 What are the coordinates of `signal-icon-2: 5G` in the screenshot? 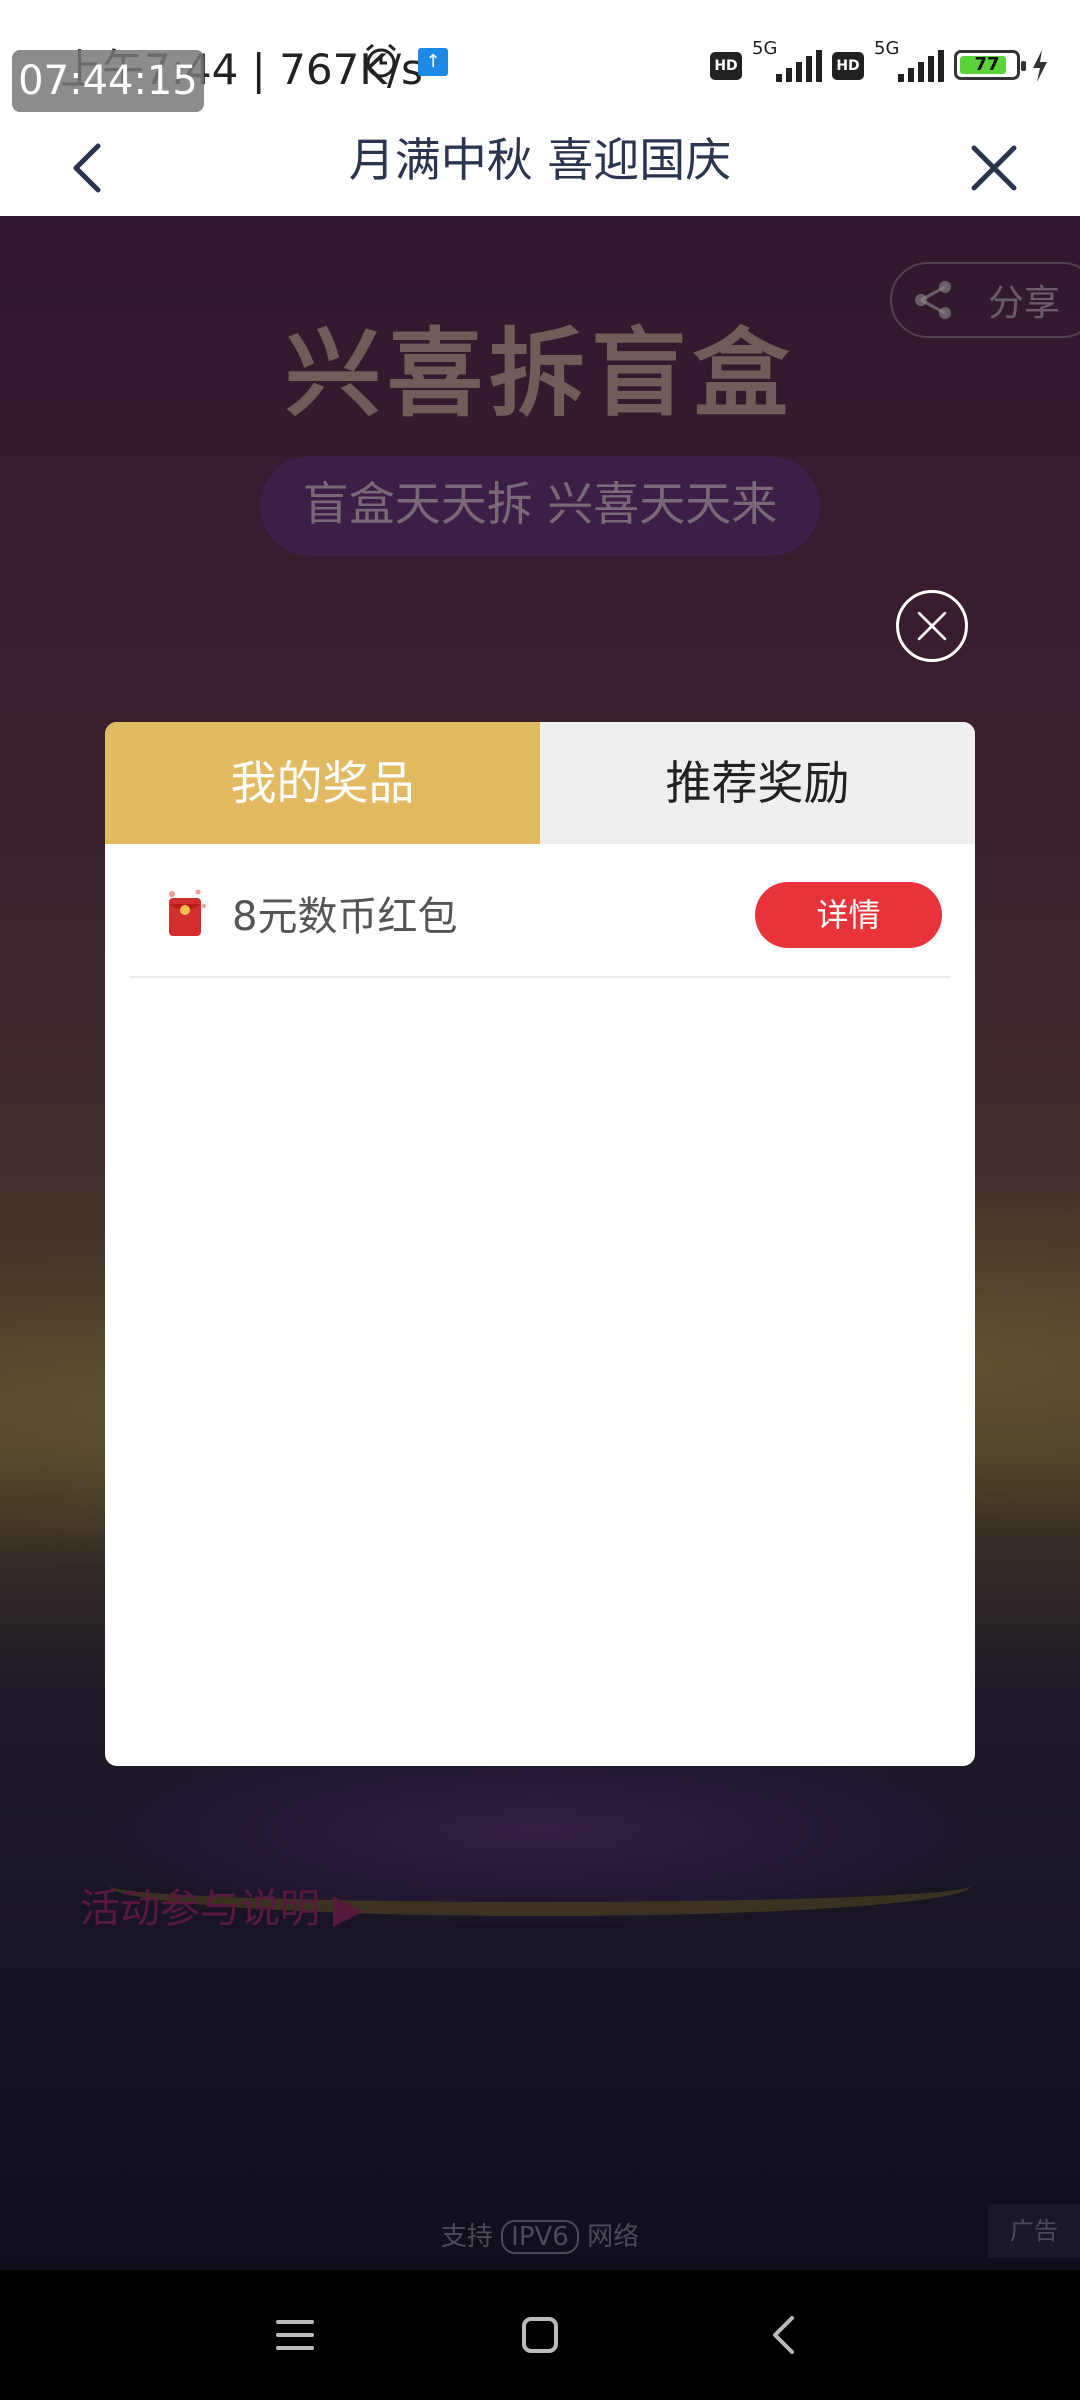 It's located at (909, 62).